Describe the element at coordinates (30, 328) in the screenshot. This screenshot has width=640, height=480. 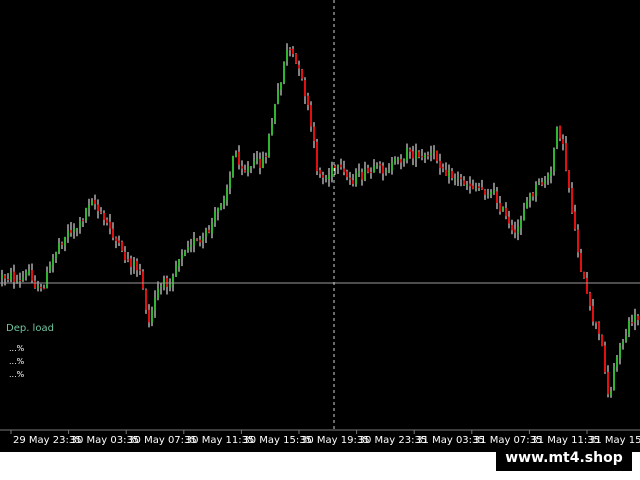
I see `dep-load-label: Dep. load` at that location.